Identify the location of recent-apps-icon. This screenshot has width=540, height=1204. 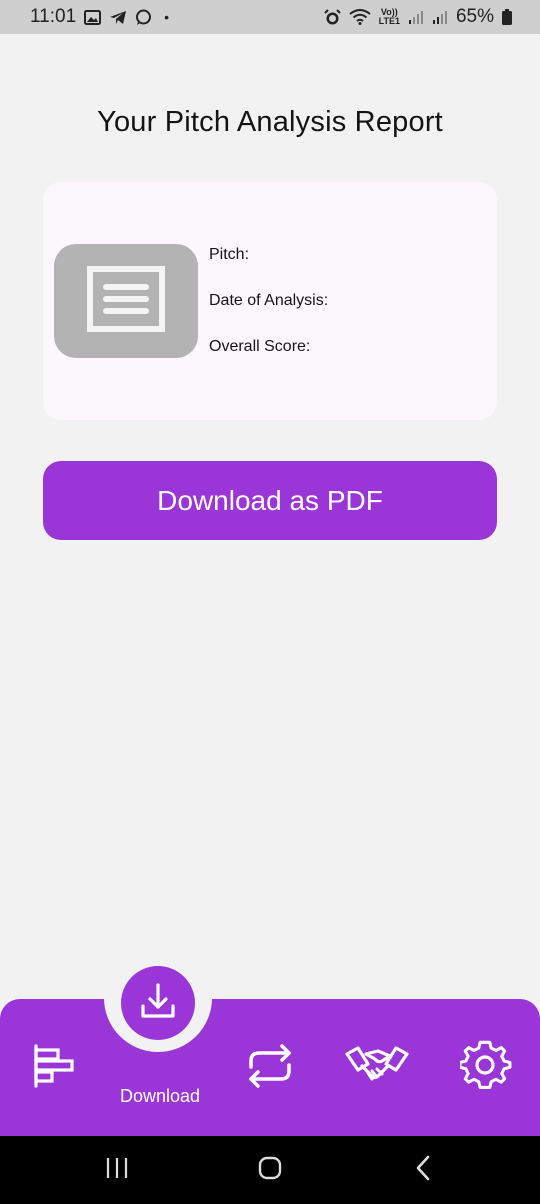
(117, 1170).